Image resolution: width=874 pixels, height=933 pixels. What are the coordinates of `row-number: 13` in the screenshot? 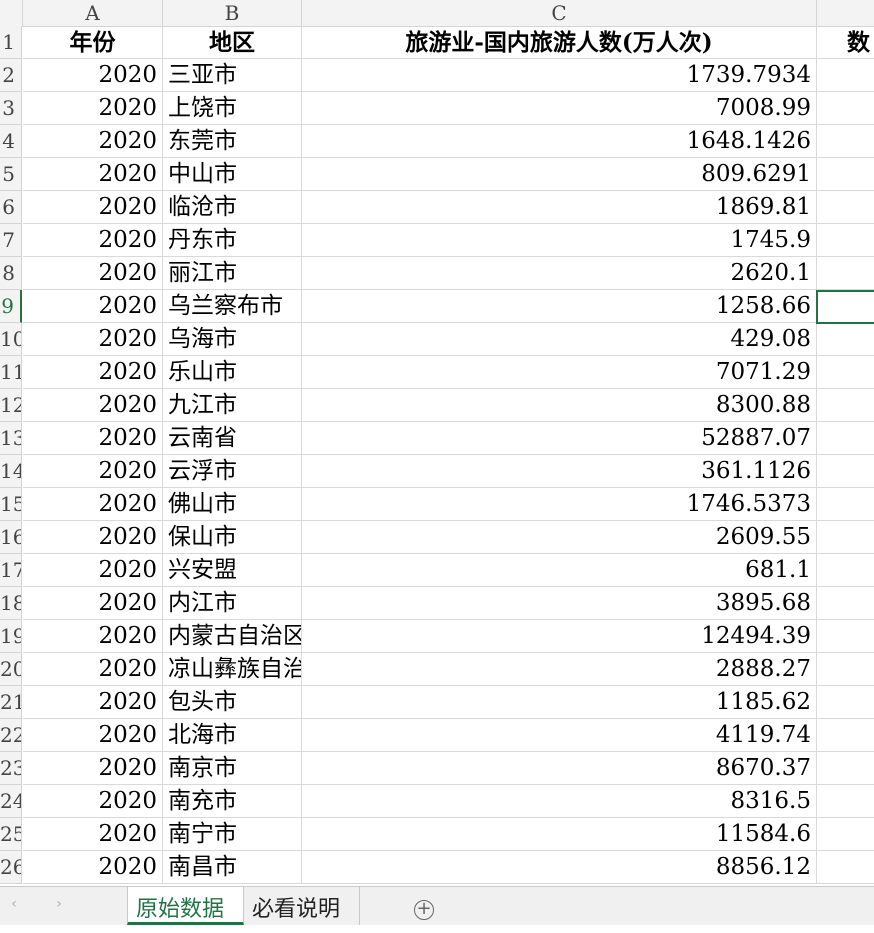 It's located at (11, 438).